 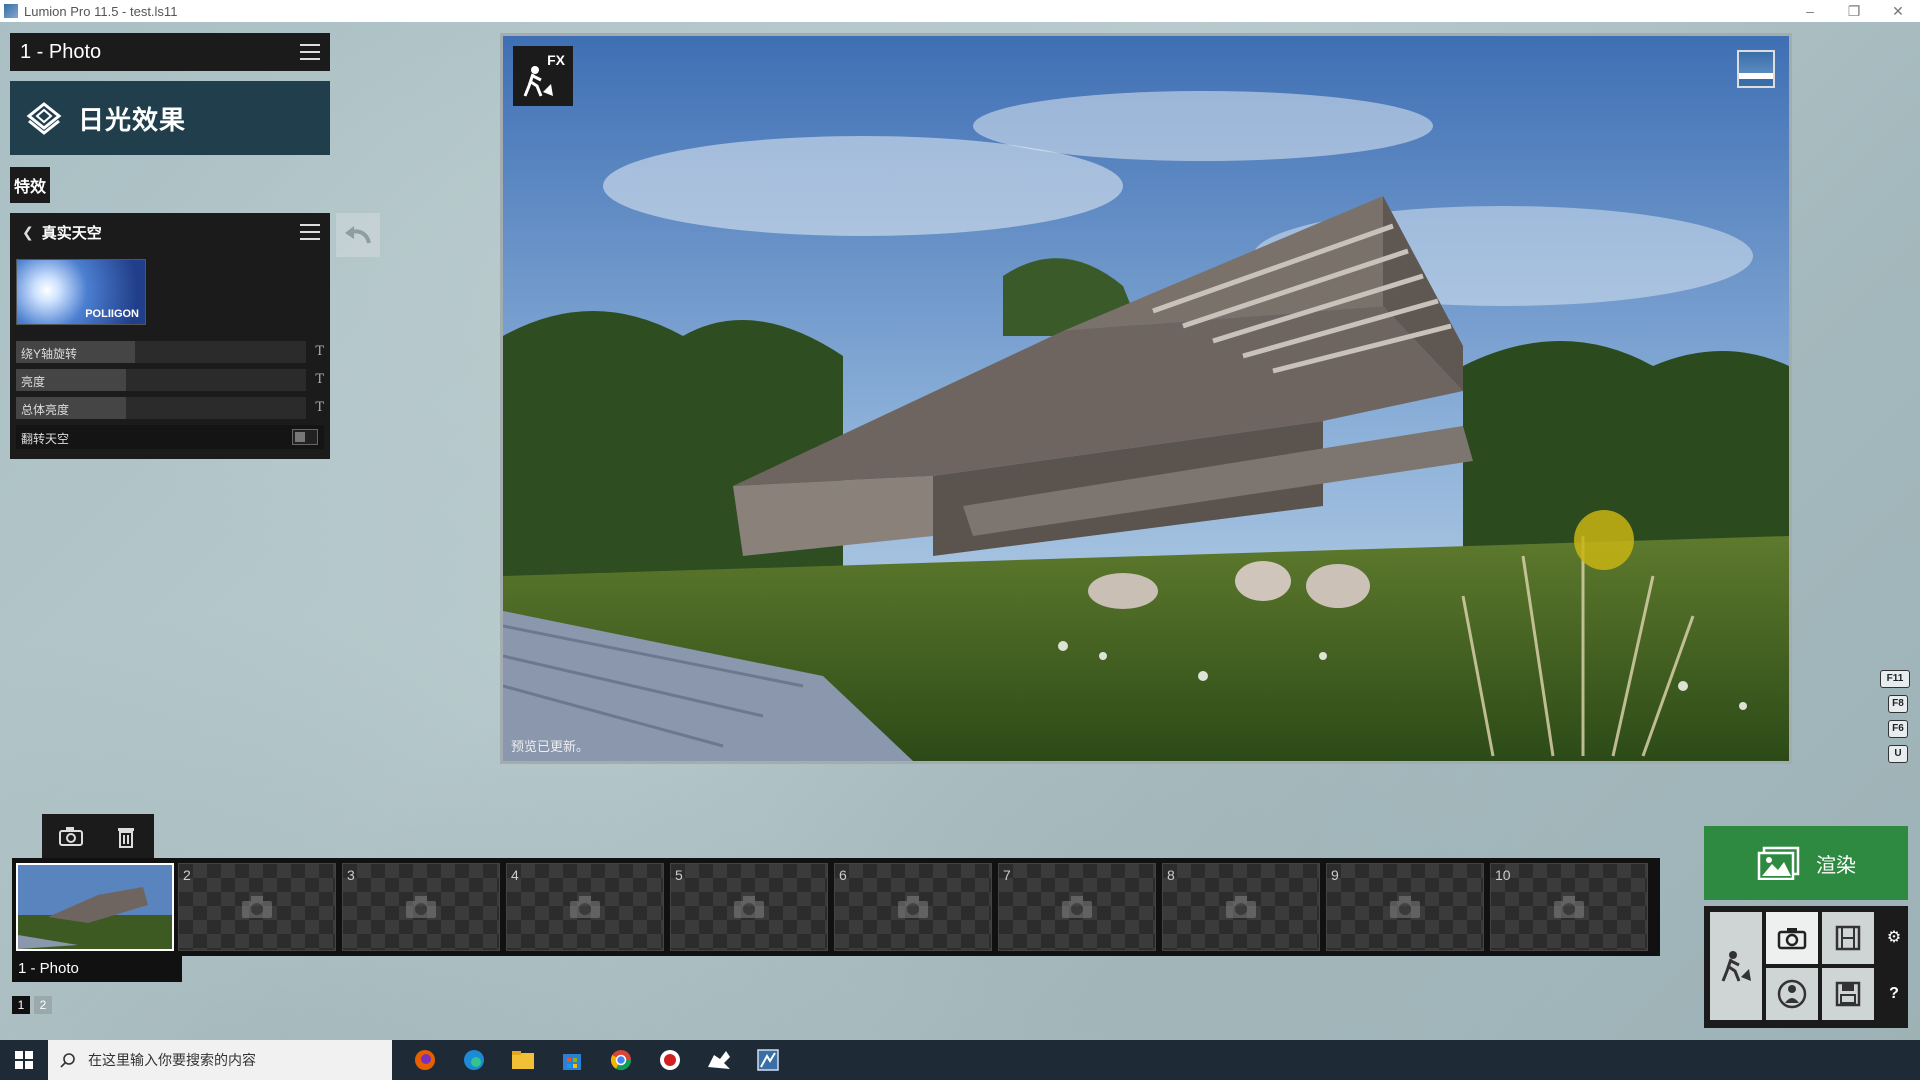 I want to click on search-icon, so click(x=67, y=1060).